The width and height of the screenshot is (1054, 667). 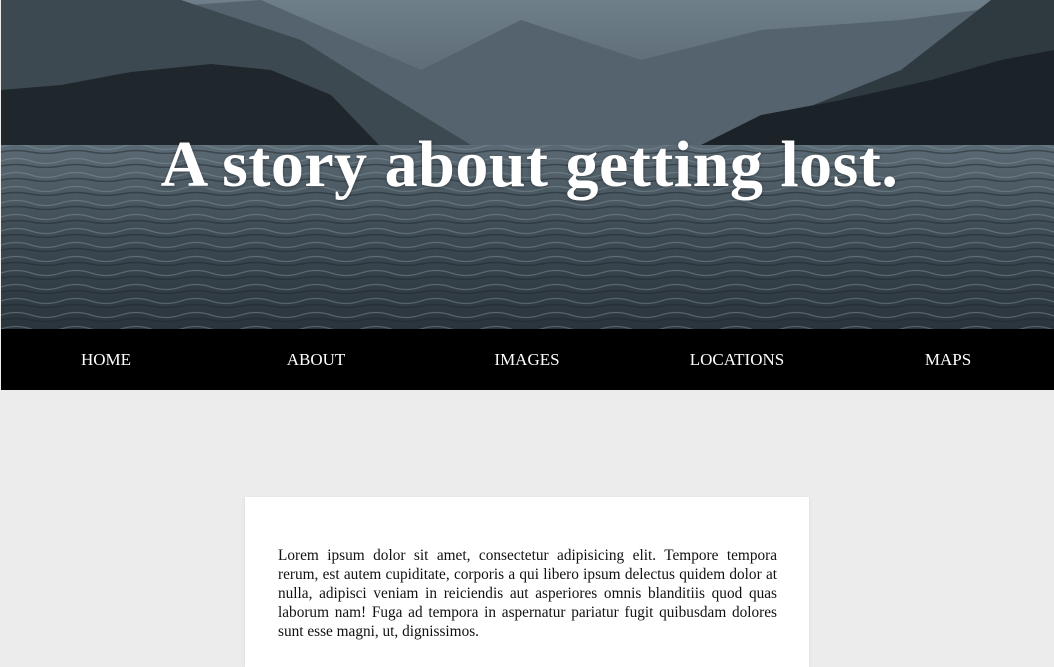 I want to click on nav-item-locations: LOCATIONS, so click(x=737, y=359).